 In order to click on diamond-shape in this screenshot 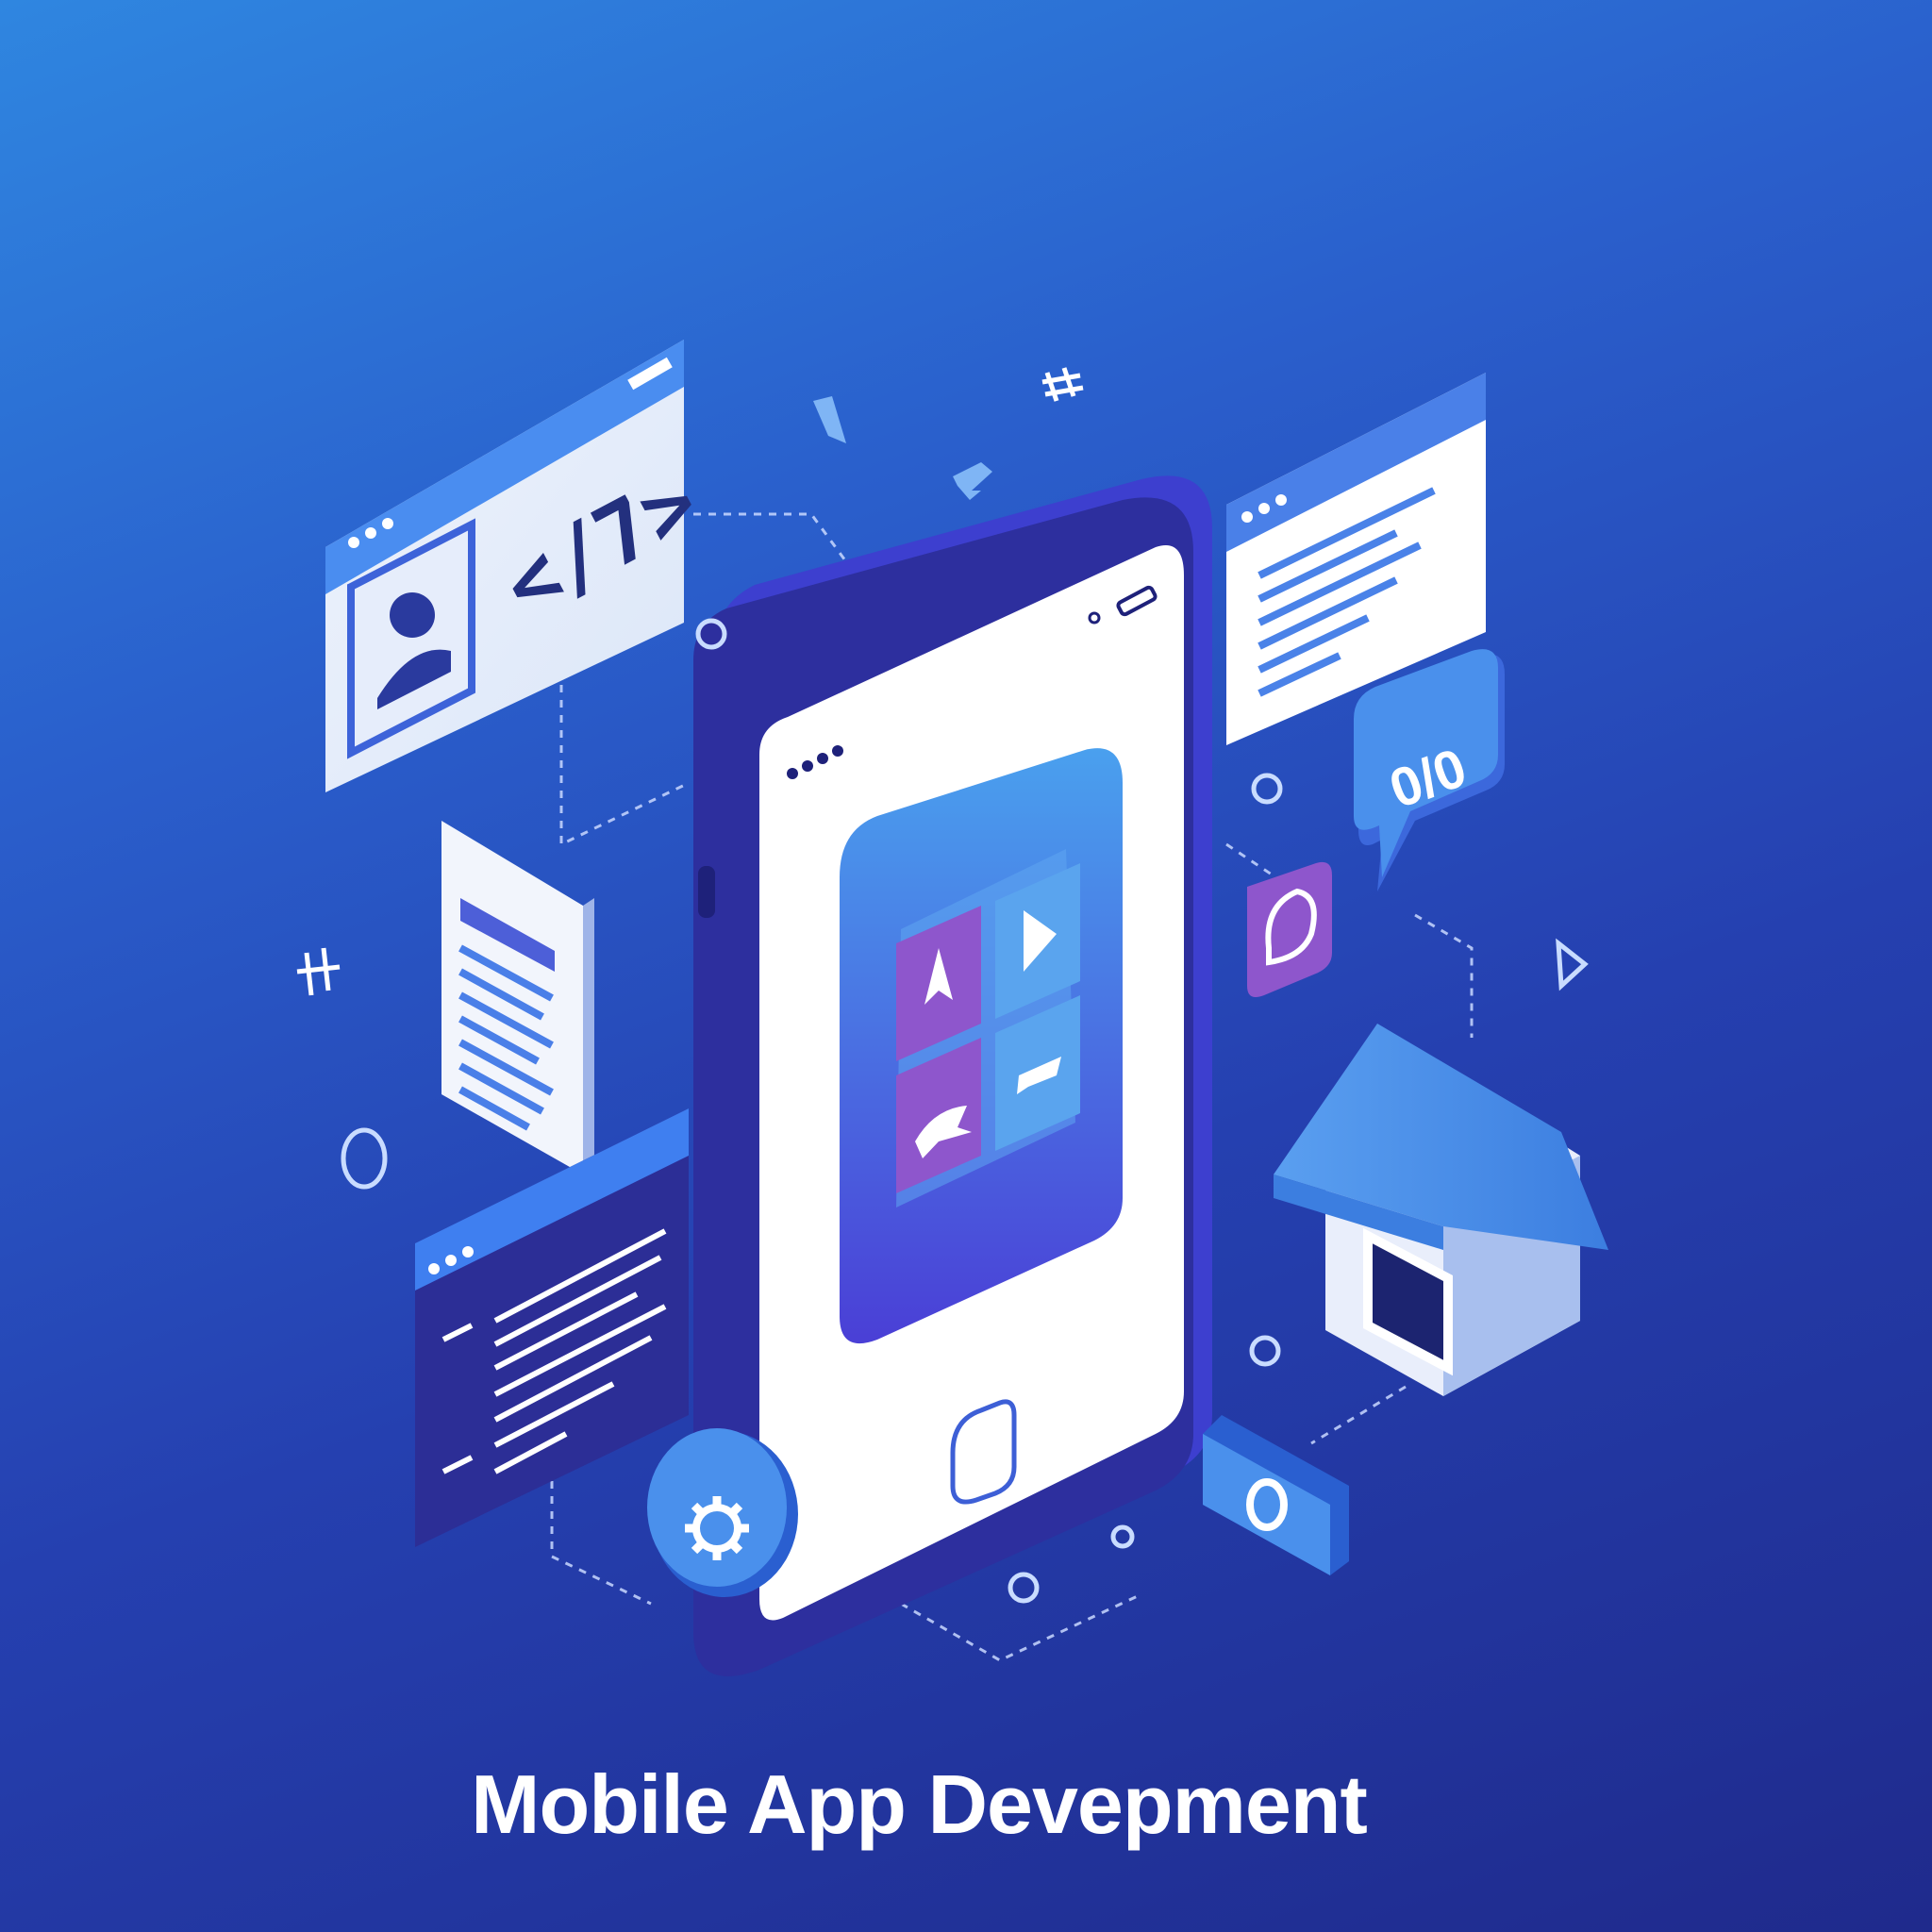, I will do `click(829, 420)`.